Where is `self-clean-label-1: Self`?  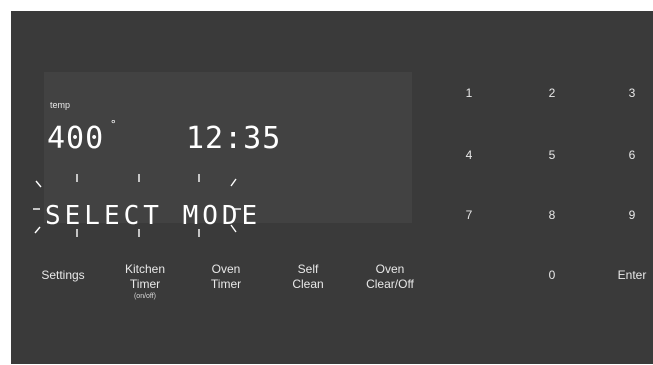
self-clean-label-1: Self is located at coordinates (308, 269).